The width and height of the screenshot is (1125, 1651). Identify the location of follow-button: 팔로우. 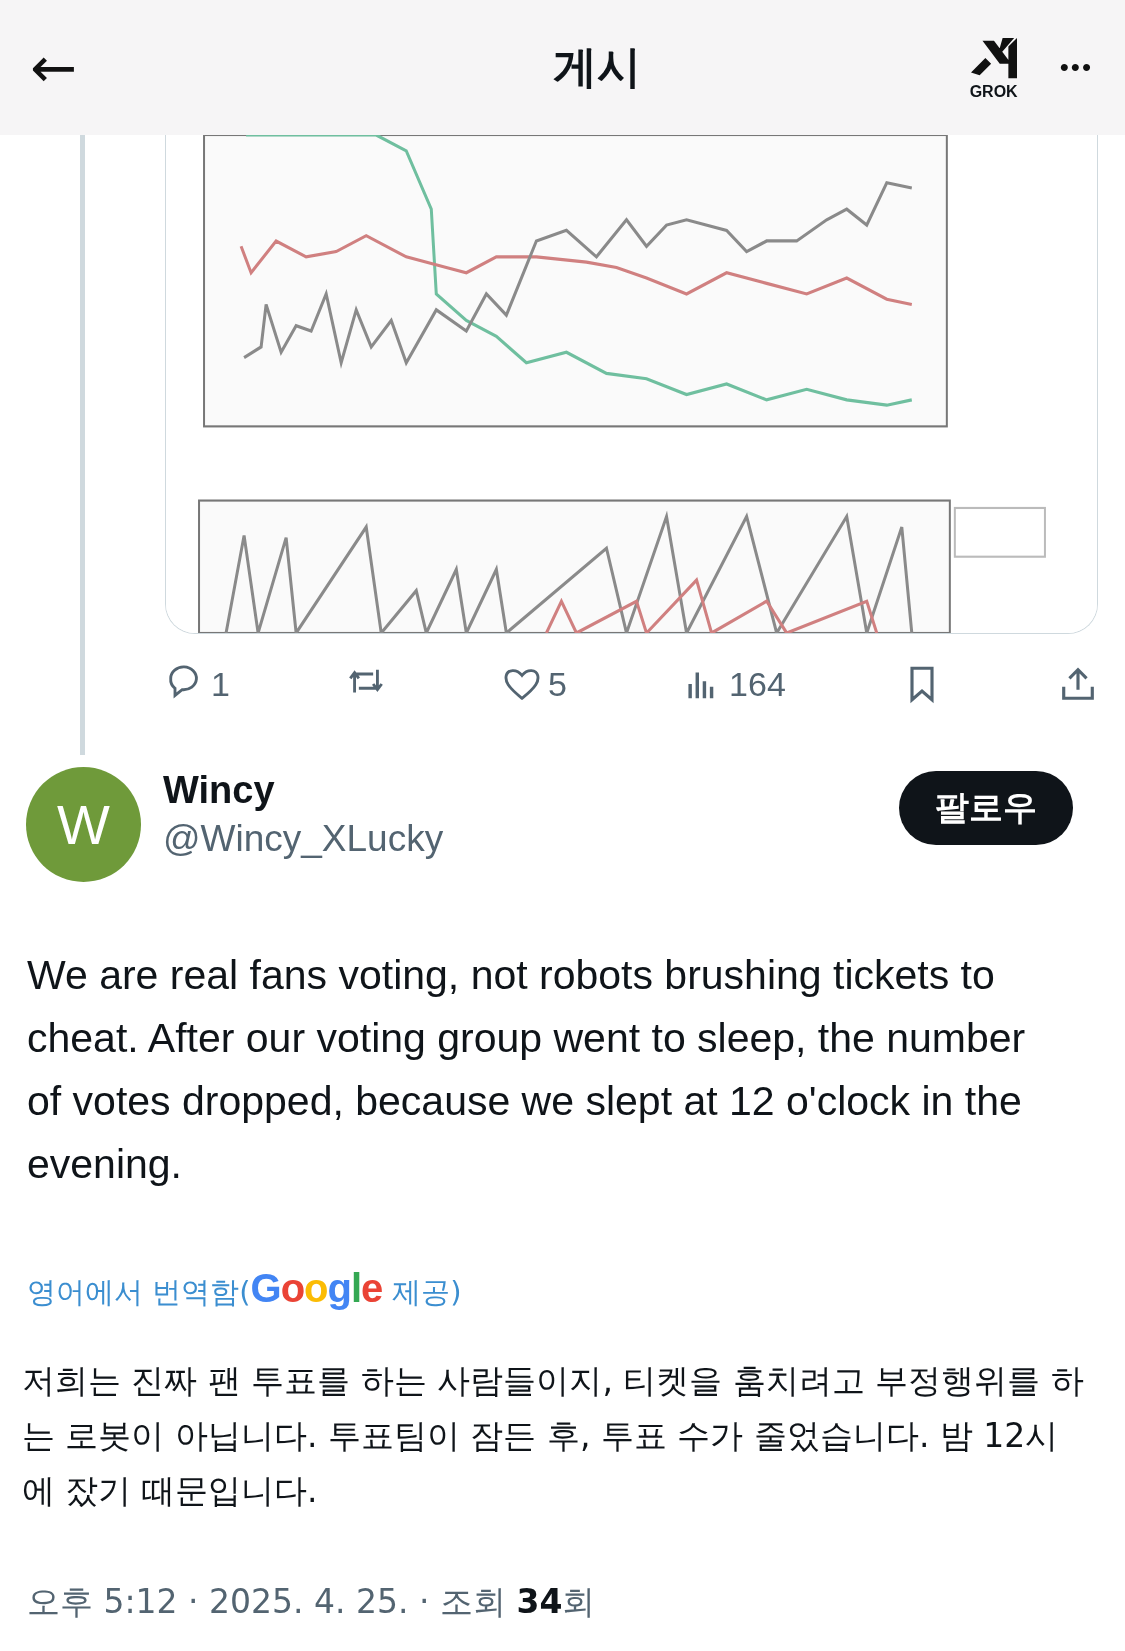
(986, 808).